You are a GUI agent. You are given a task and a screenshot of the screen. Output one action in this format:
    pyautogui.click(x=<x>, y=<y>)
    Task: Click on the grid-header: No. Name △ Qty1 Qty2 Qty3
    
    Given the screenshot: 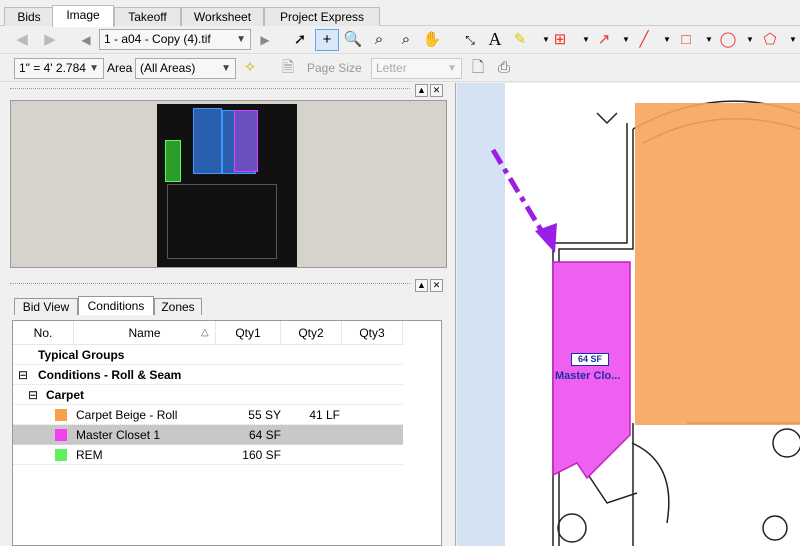 What is the action you would take?
    pyautogui.click(x=208, y=333)
    